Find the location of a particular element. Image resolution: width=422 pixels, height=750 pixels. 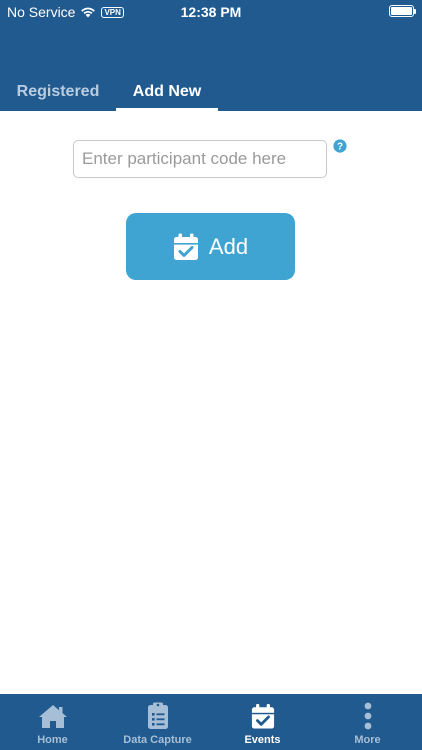

more-vertical-icon is located at coordinates (367, 716).